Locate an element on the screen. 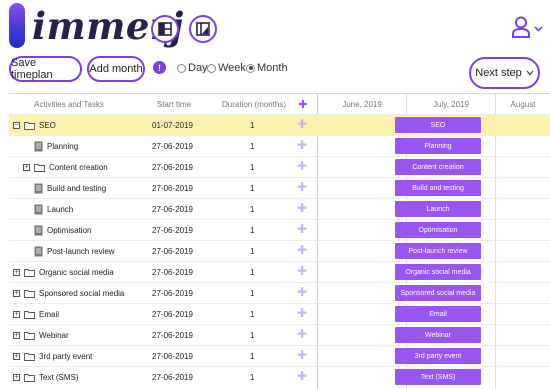 The height and width of the screenshot is (389, 550). gantt-bar: Webinar is located at coordinates (438, 335).